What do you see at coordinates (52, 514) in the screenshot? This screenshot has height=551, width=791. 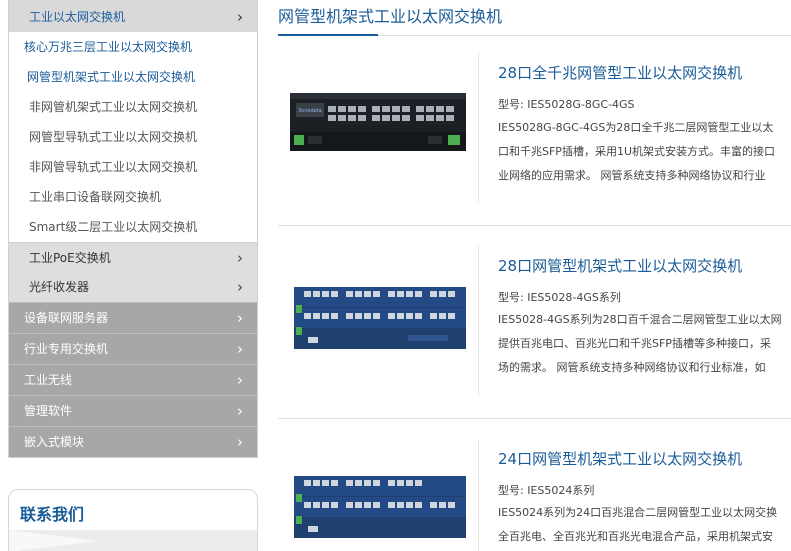 I see `contact-title: 联系我们` at bounding box center [52, 514].